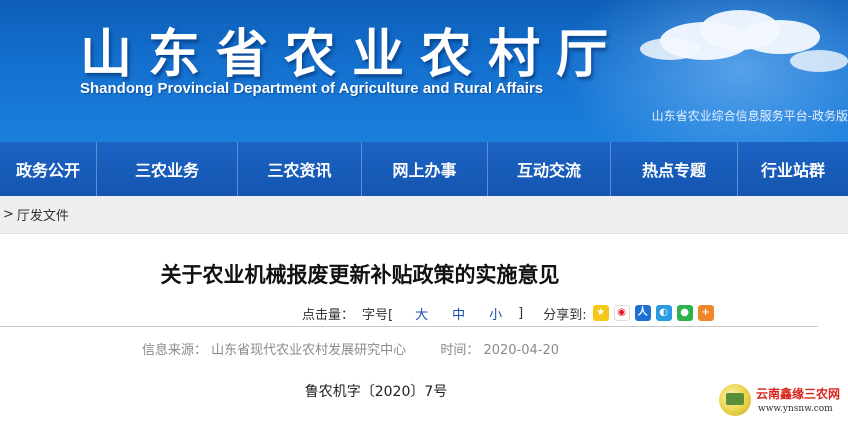 The image size is (848, 434). What do you see at coordinates (460, 350) in the screenshot?
I see `date-label: 时间：` at bounding box center [460, 350].